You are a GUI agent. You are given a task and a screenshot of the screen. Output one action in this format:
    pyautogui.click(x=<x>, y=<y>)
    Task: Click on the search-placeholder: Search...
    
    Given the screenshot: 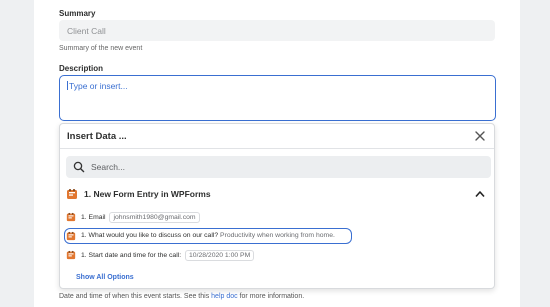 What is the action you would take?
    pyautogui.click(x=108, y=167)
    